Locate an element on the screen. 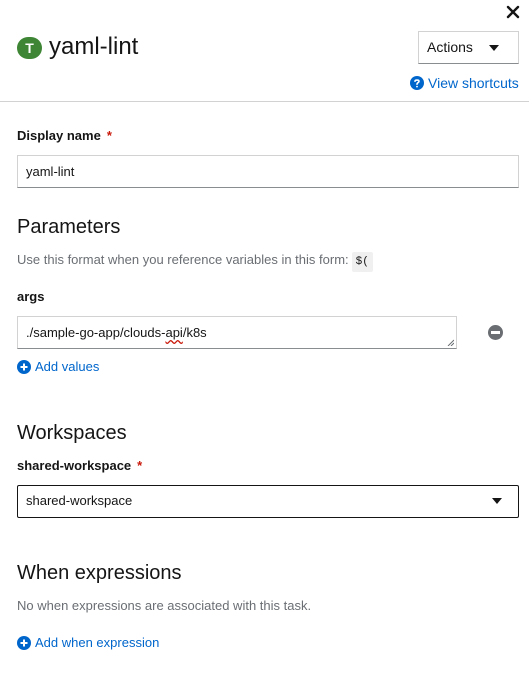  add-values-button: Add values is located at coordinates (58, 367).